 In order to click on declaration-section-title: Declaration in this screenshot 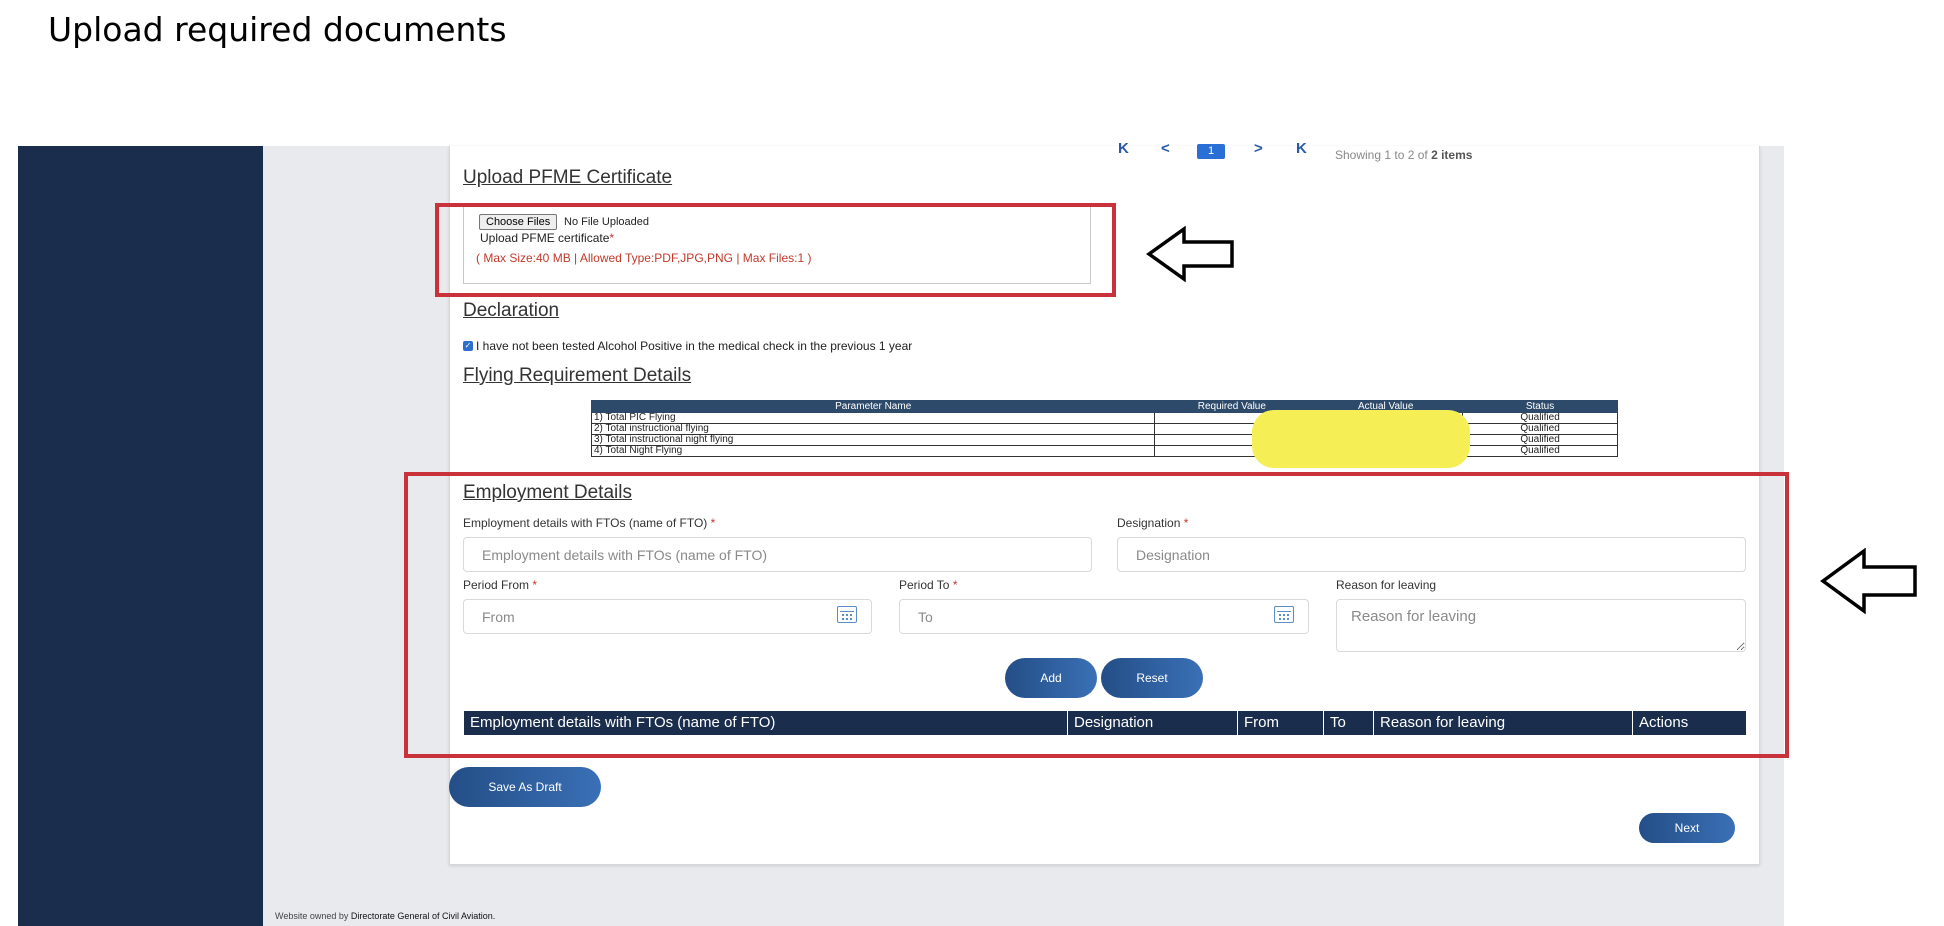, I will do `click(511, 310)`.